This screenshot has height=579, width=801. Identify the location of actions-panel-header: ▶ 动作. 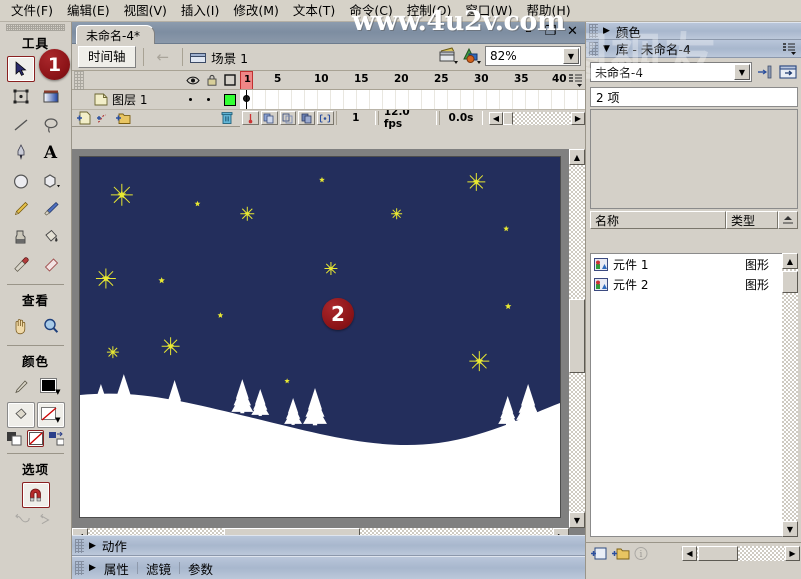
(328, 545).